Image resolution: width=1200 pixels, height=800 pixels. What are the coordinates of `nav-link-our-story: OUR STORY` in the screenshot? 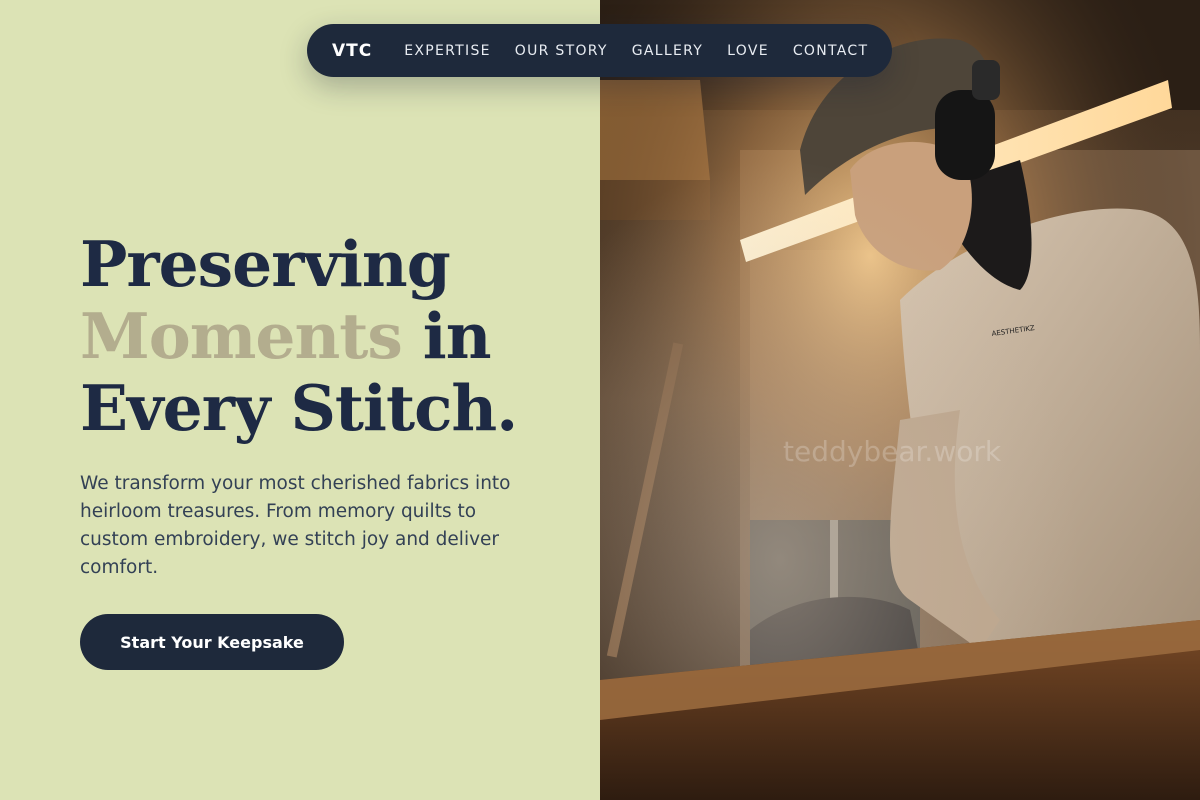 It's located at (561, 51).